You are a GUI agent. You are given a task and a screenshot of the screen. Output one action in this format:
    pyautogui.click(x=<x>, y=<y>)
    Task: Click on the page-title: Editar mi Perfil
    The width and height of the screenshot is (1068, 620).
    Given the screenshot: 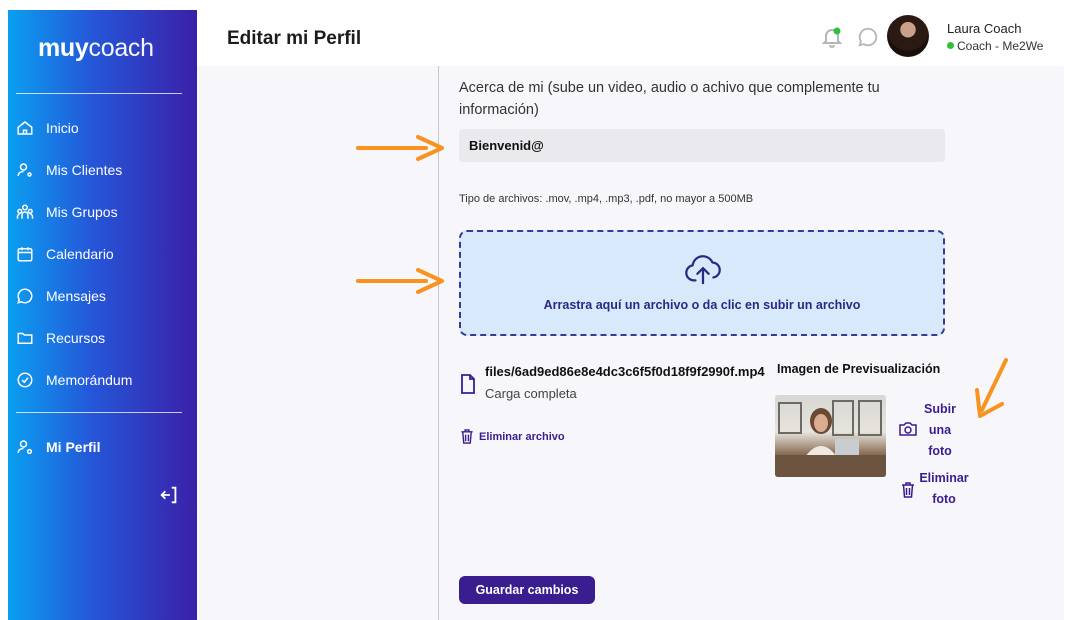 What is the action you would take?
    pyautogui.click(x=294, y=38)
    